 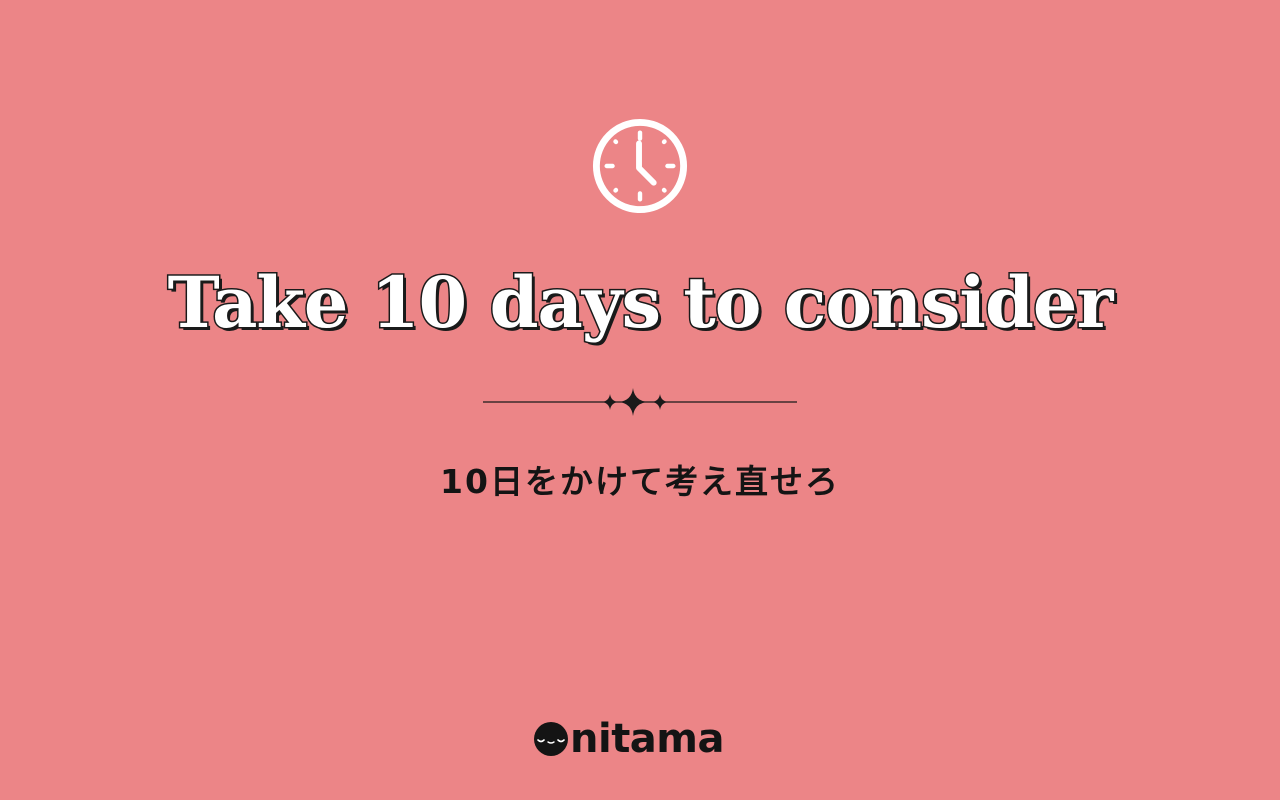 What do you see at coordinates (551, 739) in the screenshot?
I see `egg-face-icon` at bounding box center [551, 739].